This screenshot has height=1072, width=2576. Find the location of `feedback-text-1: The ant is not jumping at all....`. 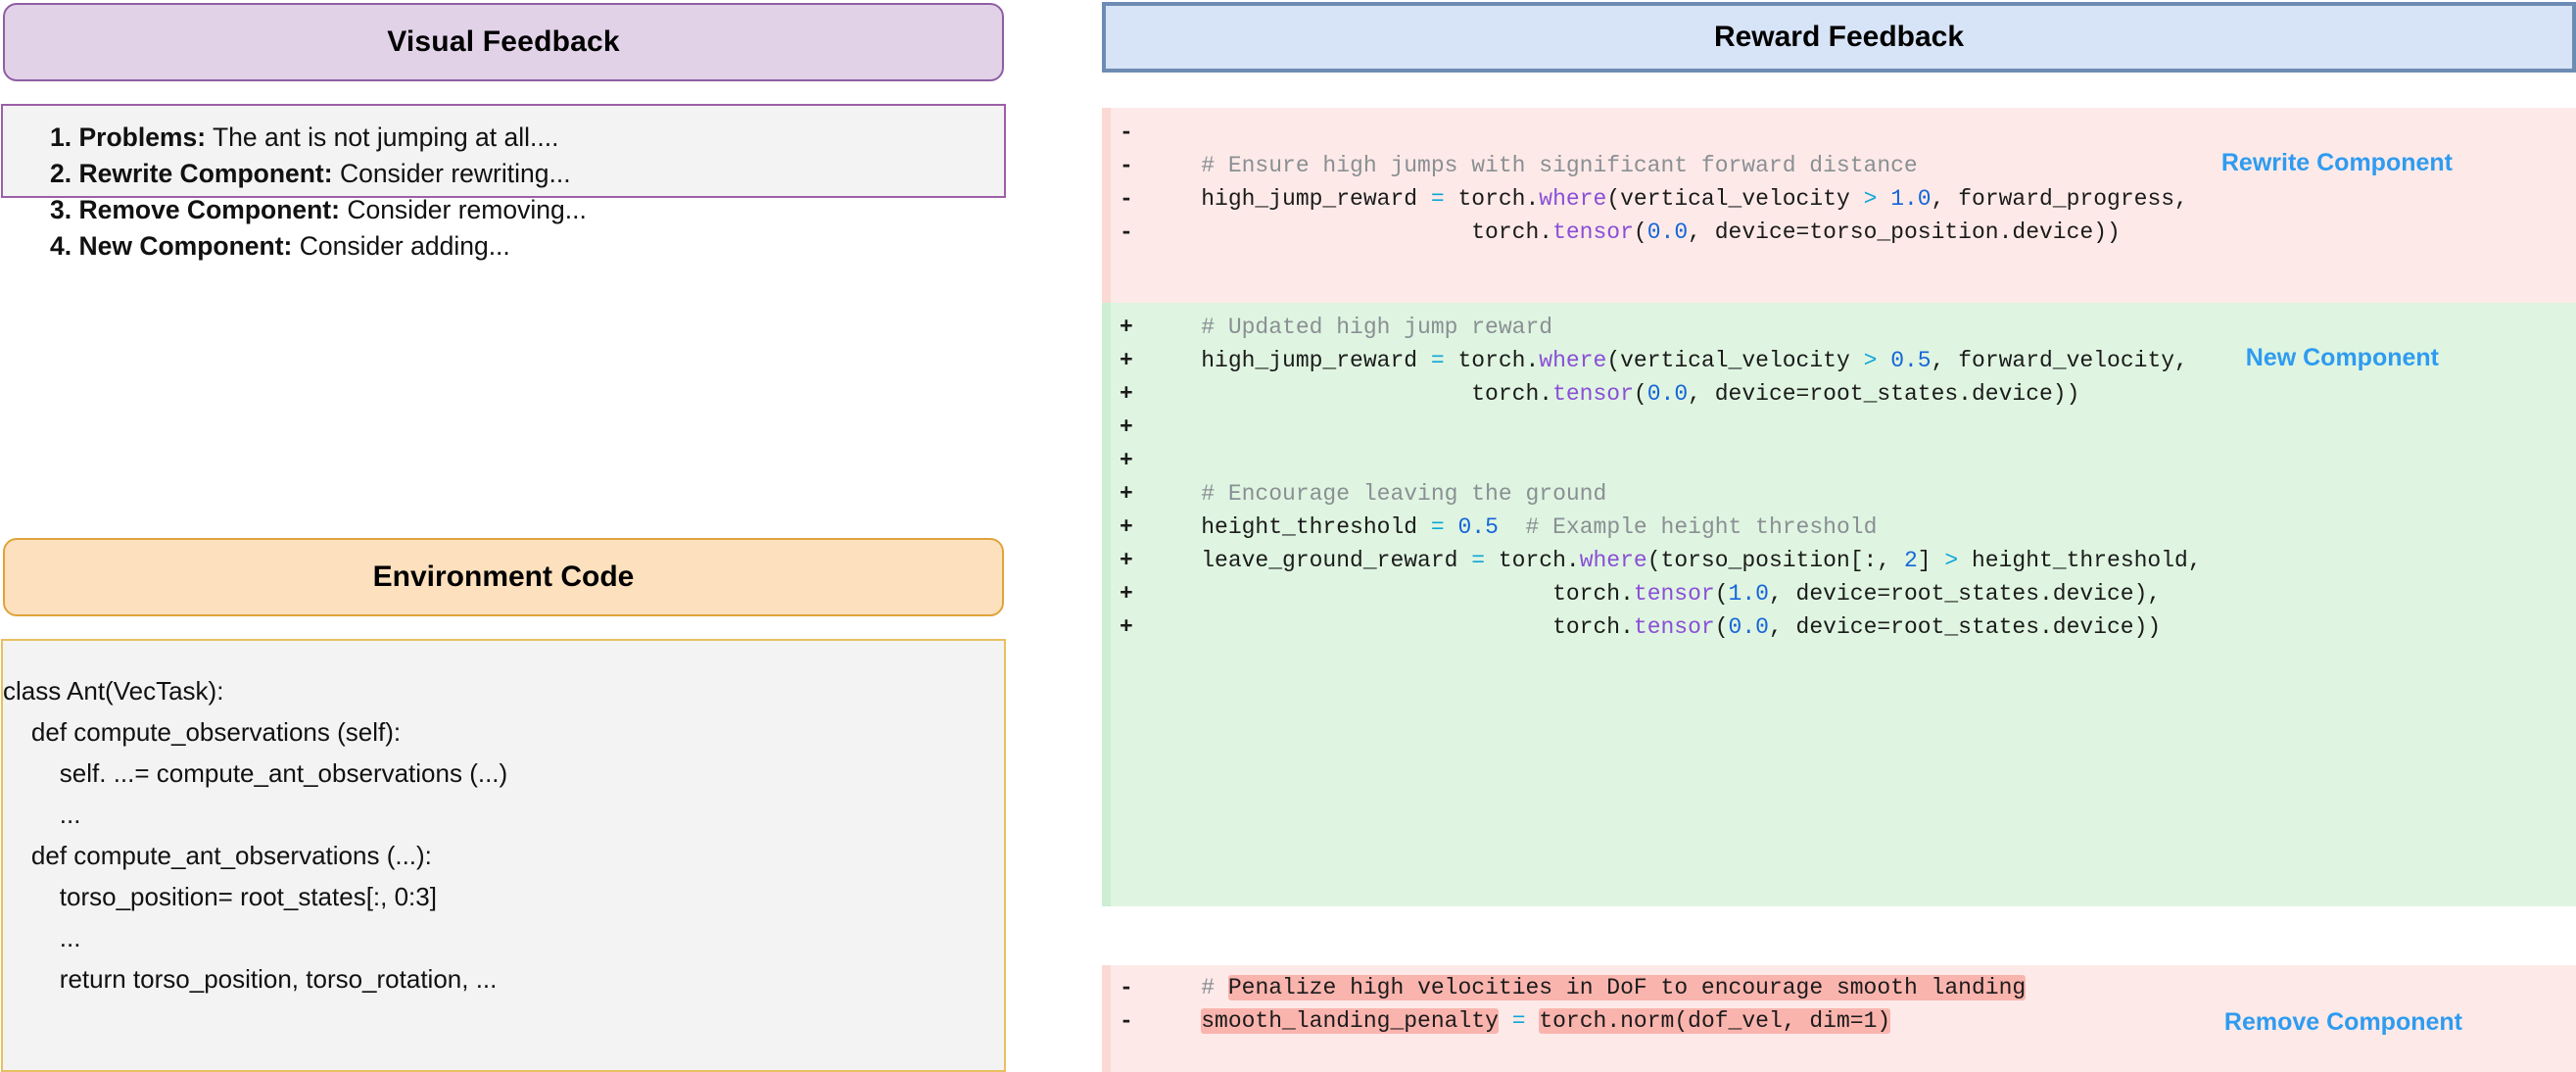

feedback-text-1: The ant is not jumping at all.... is located at coordinates (382, 137).